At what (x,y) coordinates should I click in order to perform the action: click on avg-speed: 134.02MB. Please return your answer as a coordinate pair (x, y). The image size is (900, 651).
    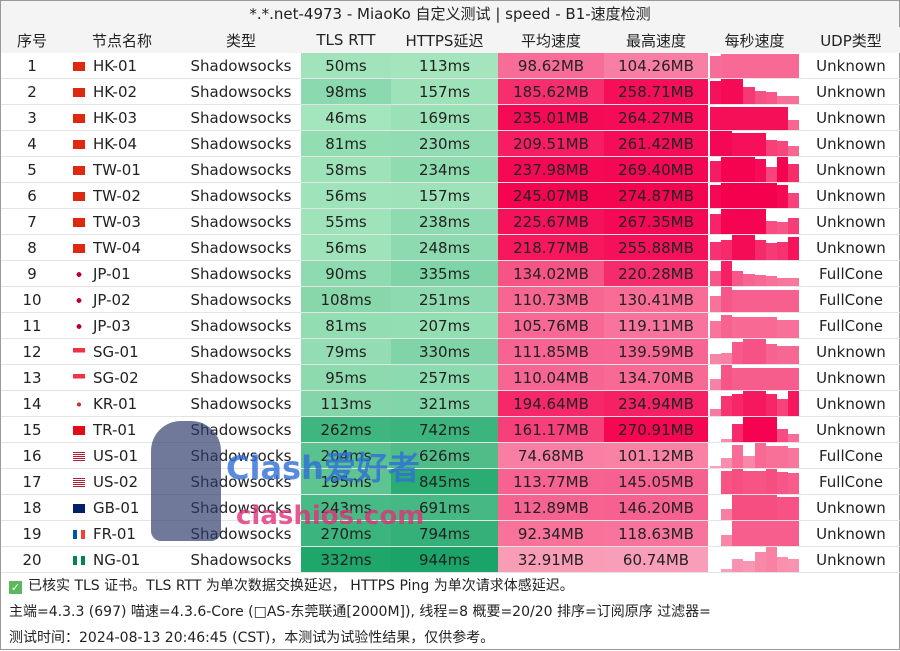
    Looking at the image, I should click on (551, 274).